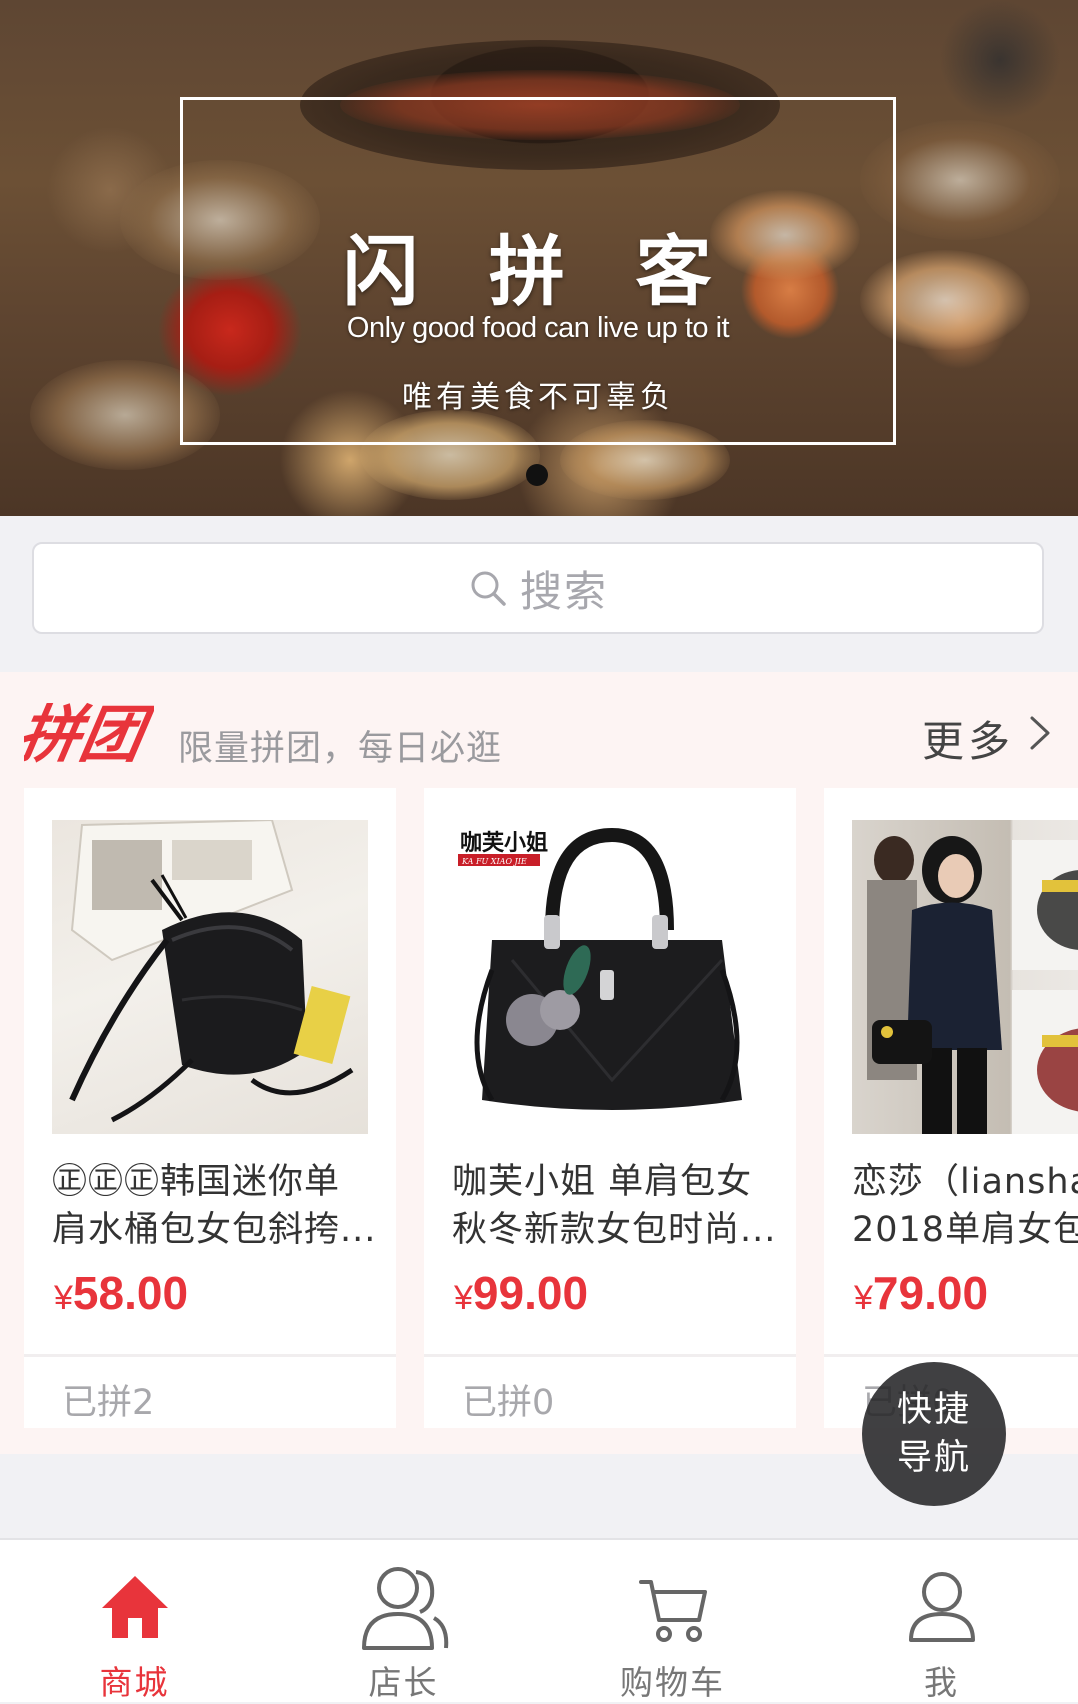 The width and height of the screenshot is (1078, 1704). I want to click on tab-mall-label: 商城, so click(134, 1682).